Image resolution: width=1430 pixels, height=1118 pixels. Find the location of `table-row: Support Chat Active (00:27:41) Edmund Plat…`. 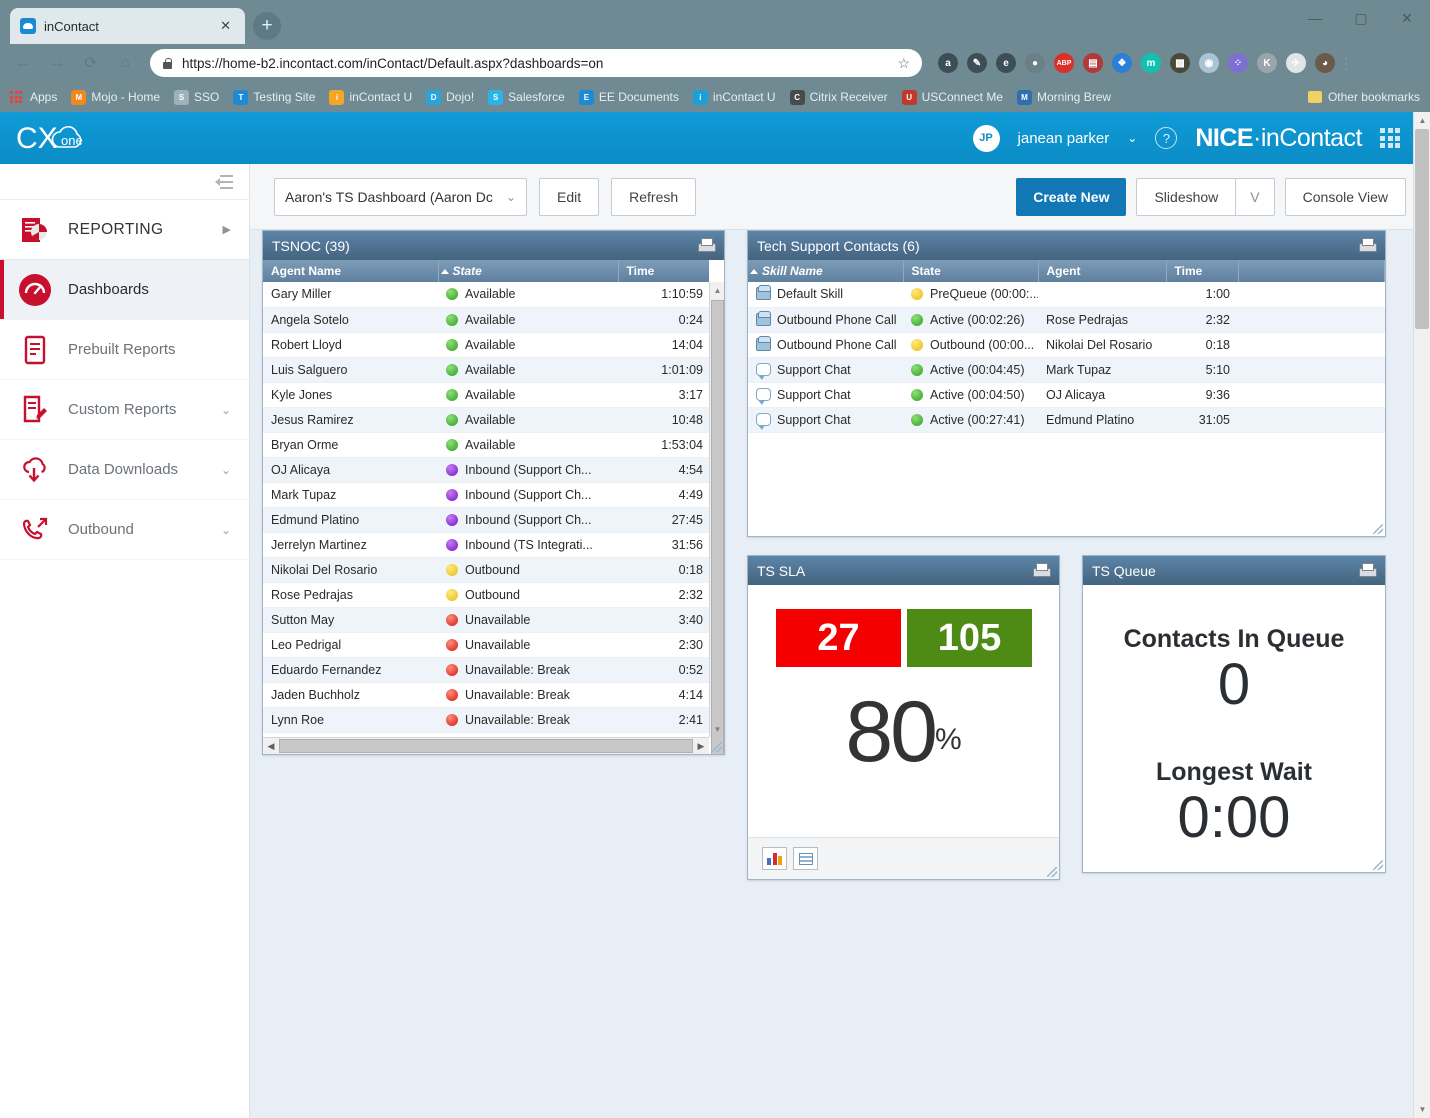

table-row: Support Chat Active (00:27:41) Edmund Plat… is located at coordinates (1066, 420).